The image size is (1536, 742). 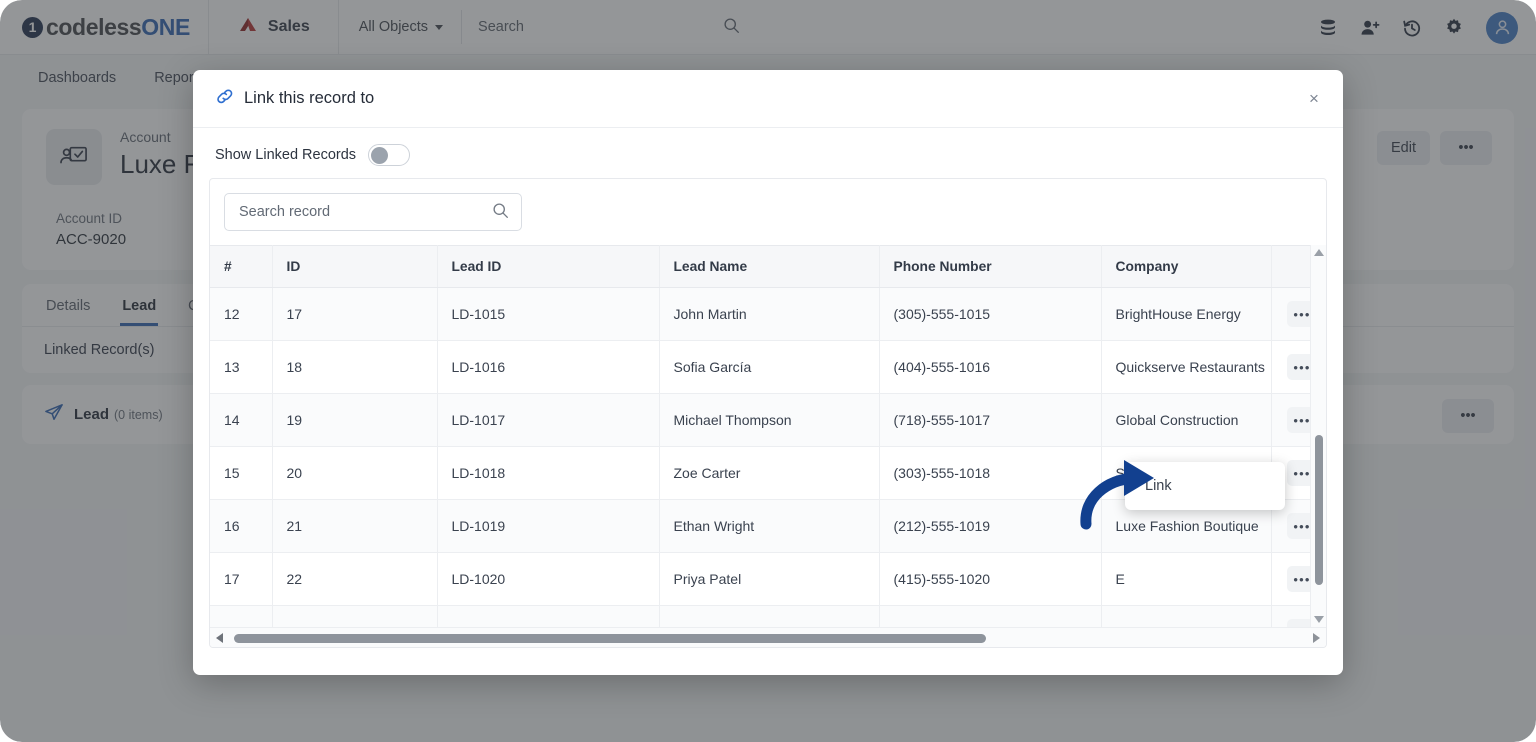 What do you see at coordinates (769, 526) in the screenshot?
I see `cell-lead-name: Ethan Wright` at bounding box center [769, 526].